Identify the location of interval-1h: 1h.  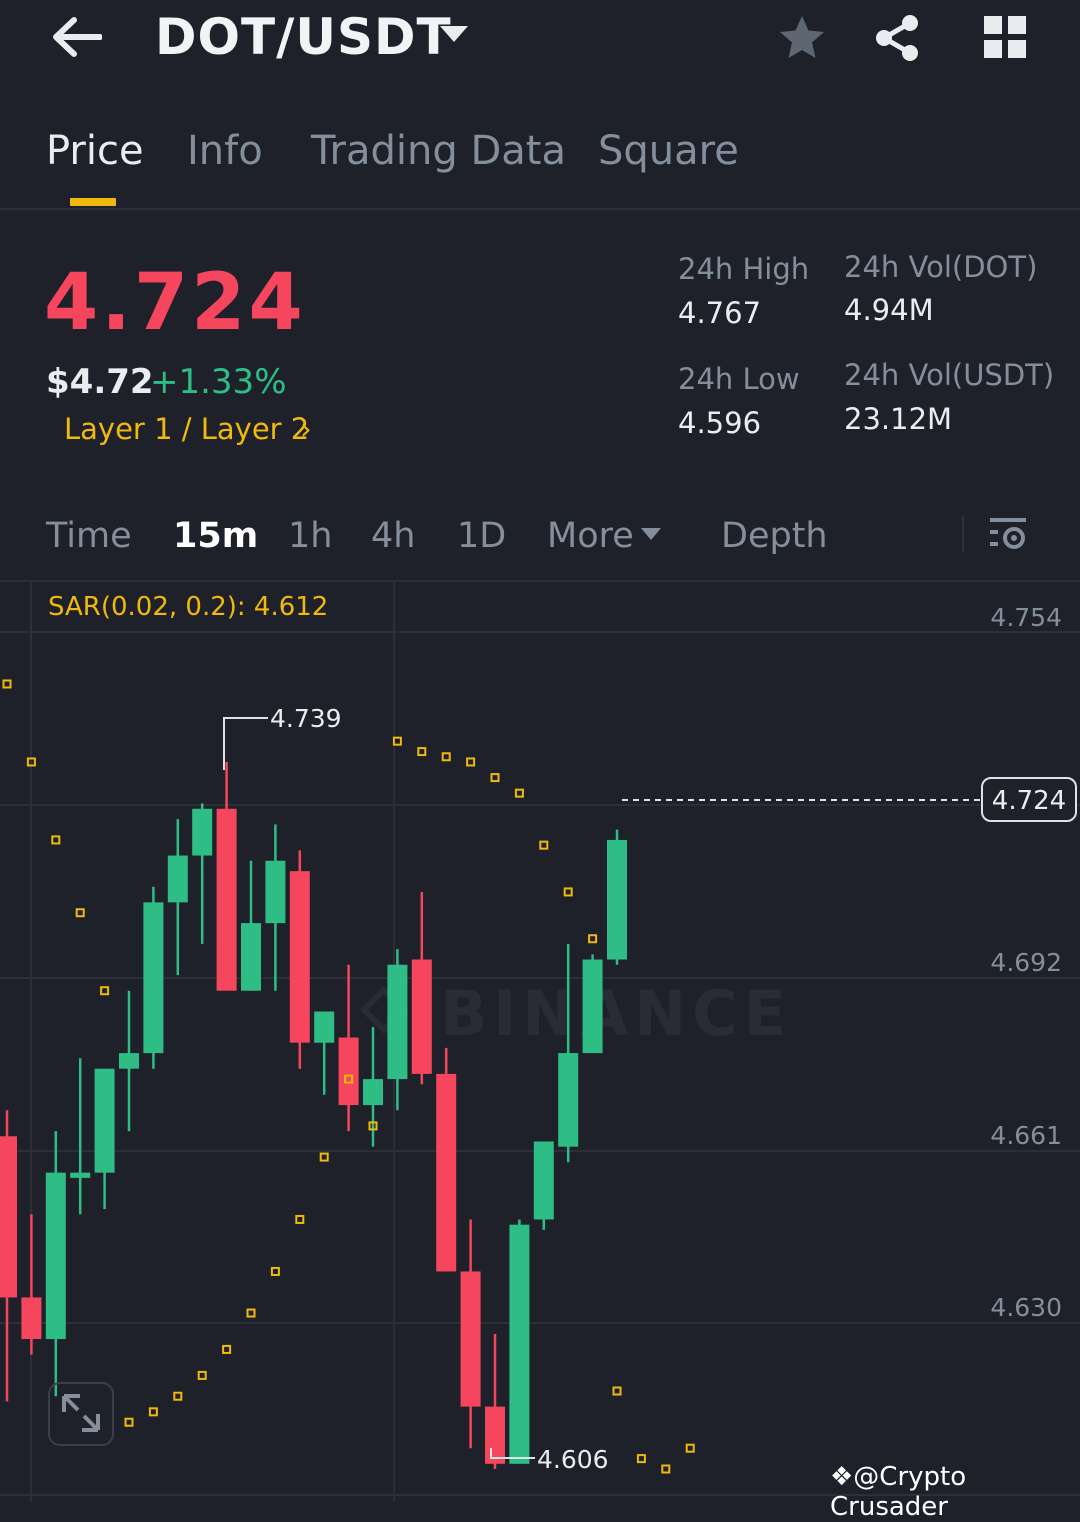
(310, 536).